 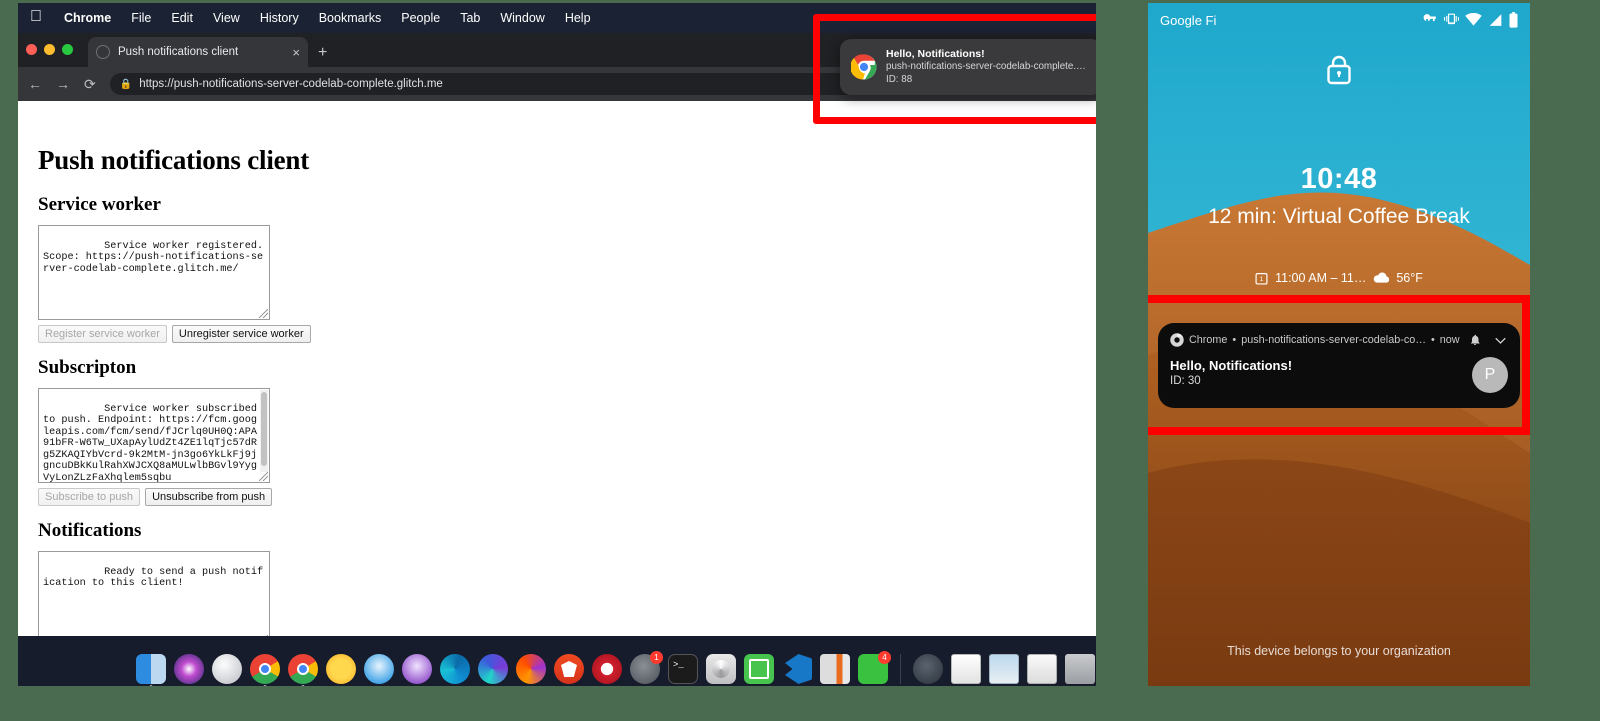 I want to click on menu-chrome: Chrome, so click(x=87, y=18).